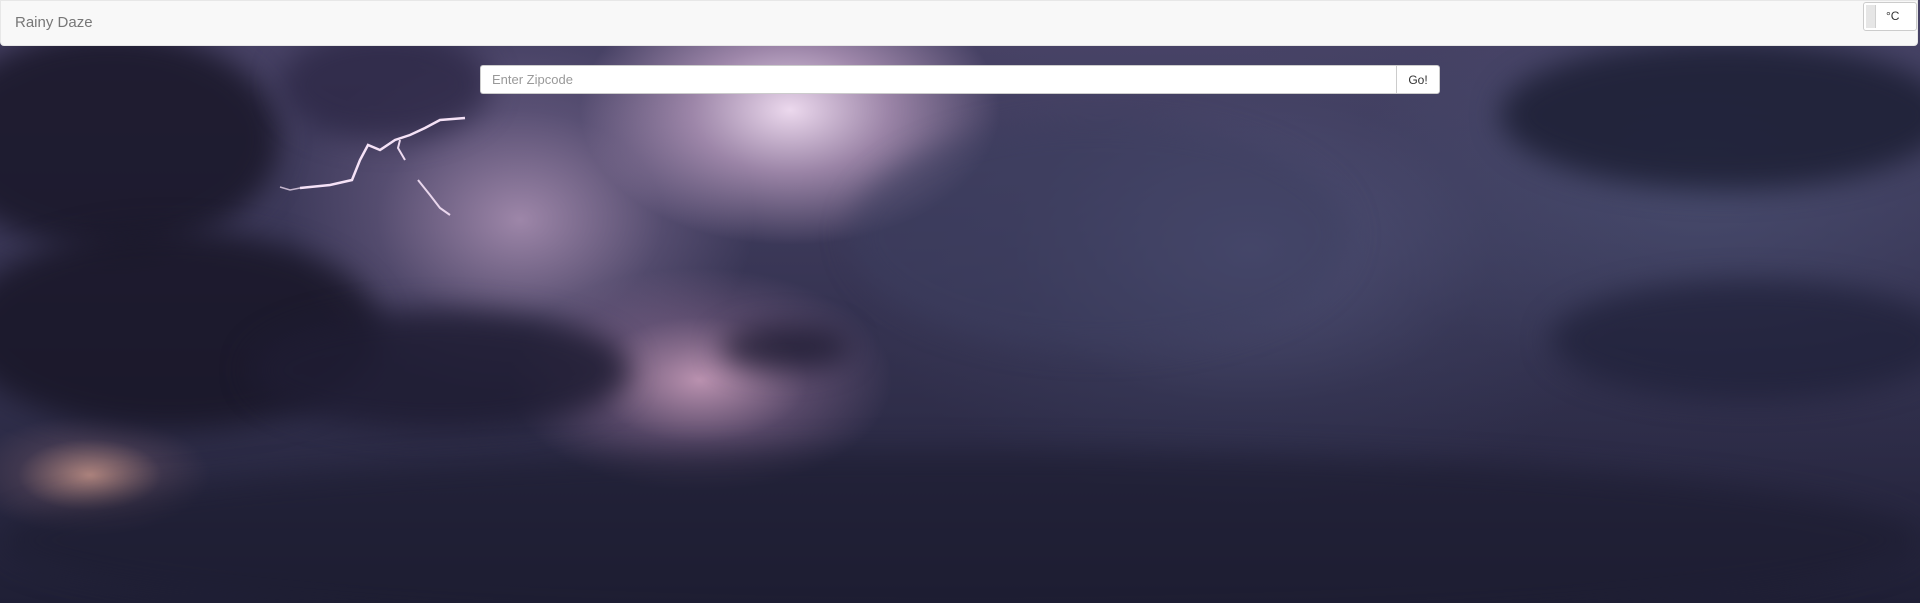 The width and height of the screenshot is (1920, 603). Describe the element at coordinates (1893, 16) in the screenshot. I see `unit-toggle-label: °C` at that location.